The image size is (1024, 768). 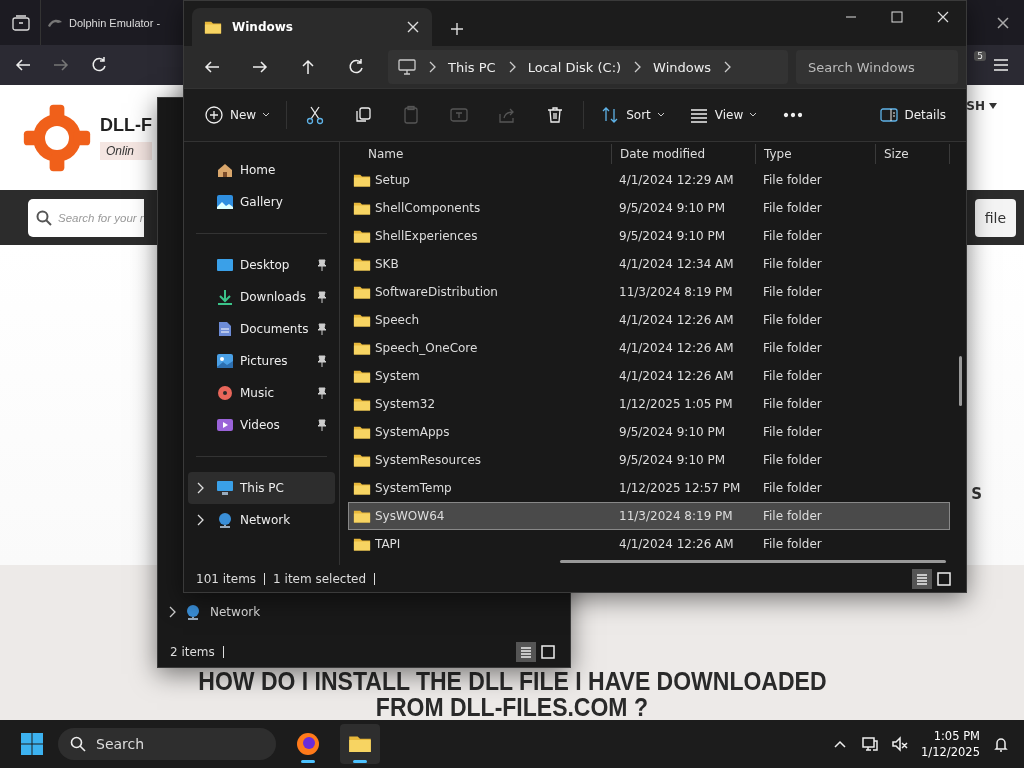 I want to click on sort-button: Sort, so click(x=632, y=115).